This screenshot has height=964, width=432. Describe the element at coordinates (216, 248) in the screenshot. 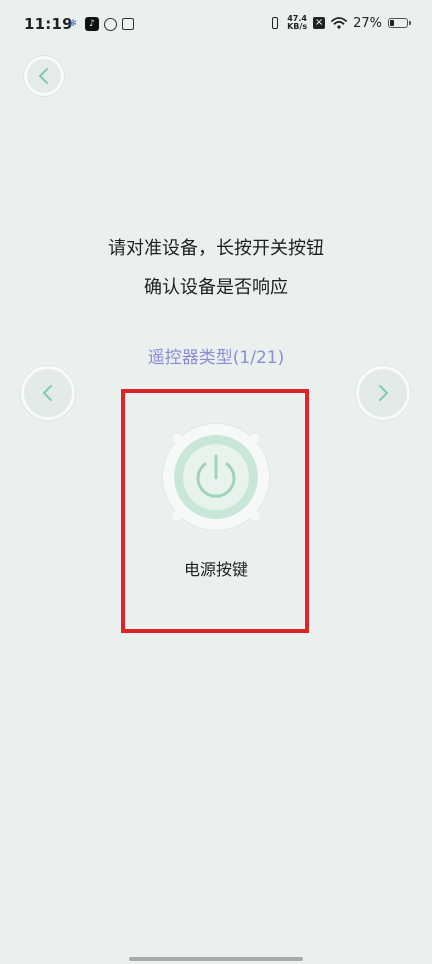

I see `instruction-line-1: 请对准设备，长按开关按钮` at that location.